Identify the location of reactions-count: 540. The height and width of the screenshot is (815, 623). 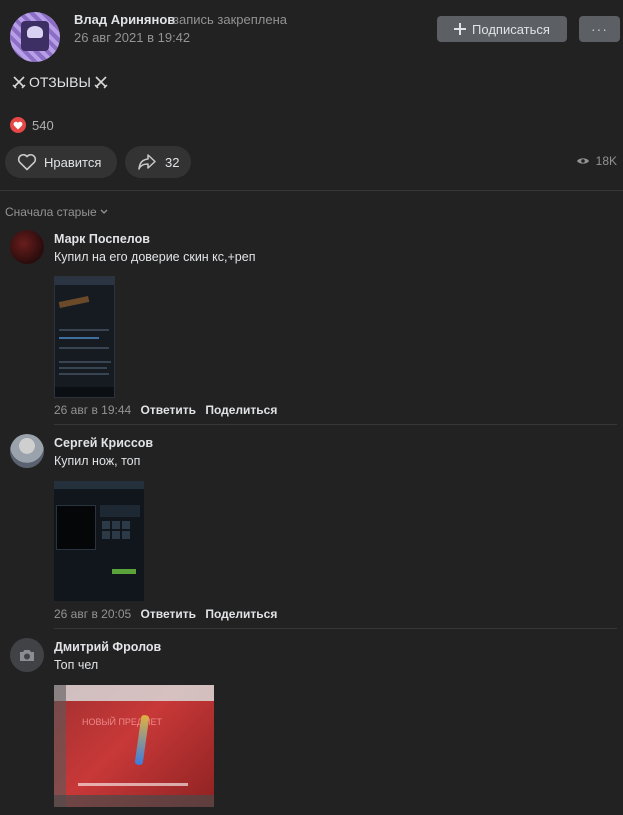
(43, 125).